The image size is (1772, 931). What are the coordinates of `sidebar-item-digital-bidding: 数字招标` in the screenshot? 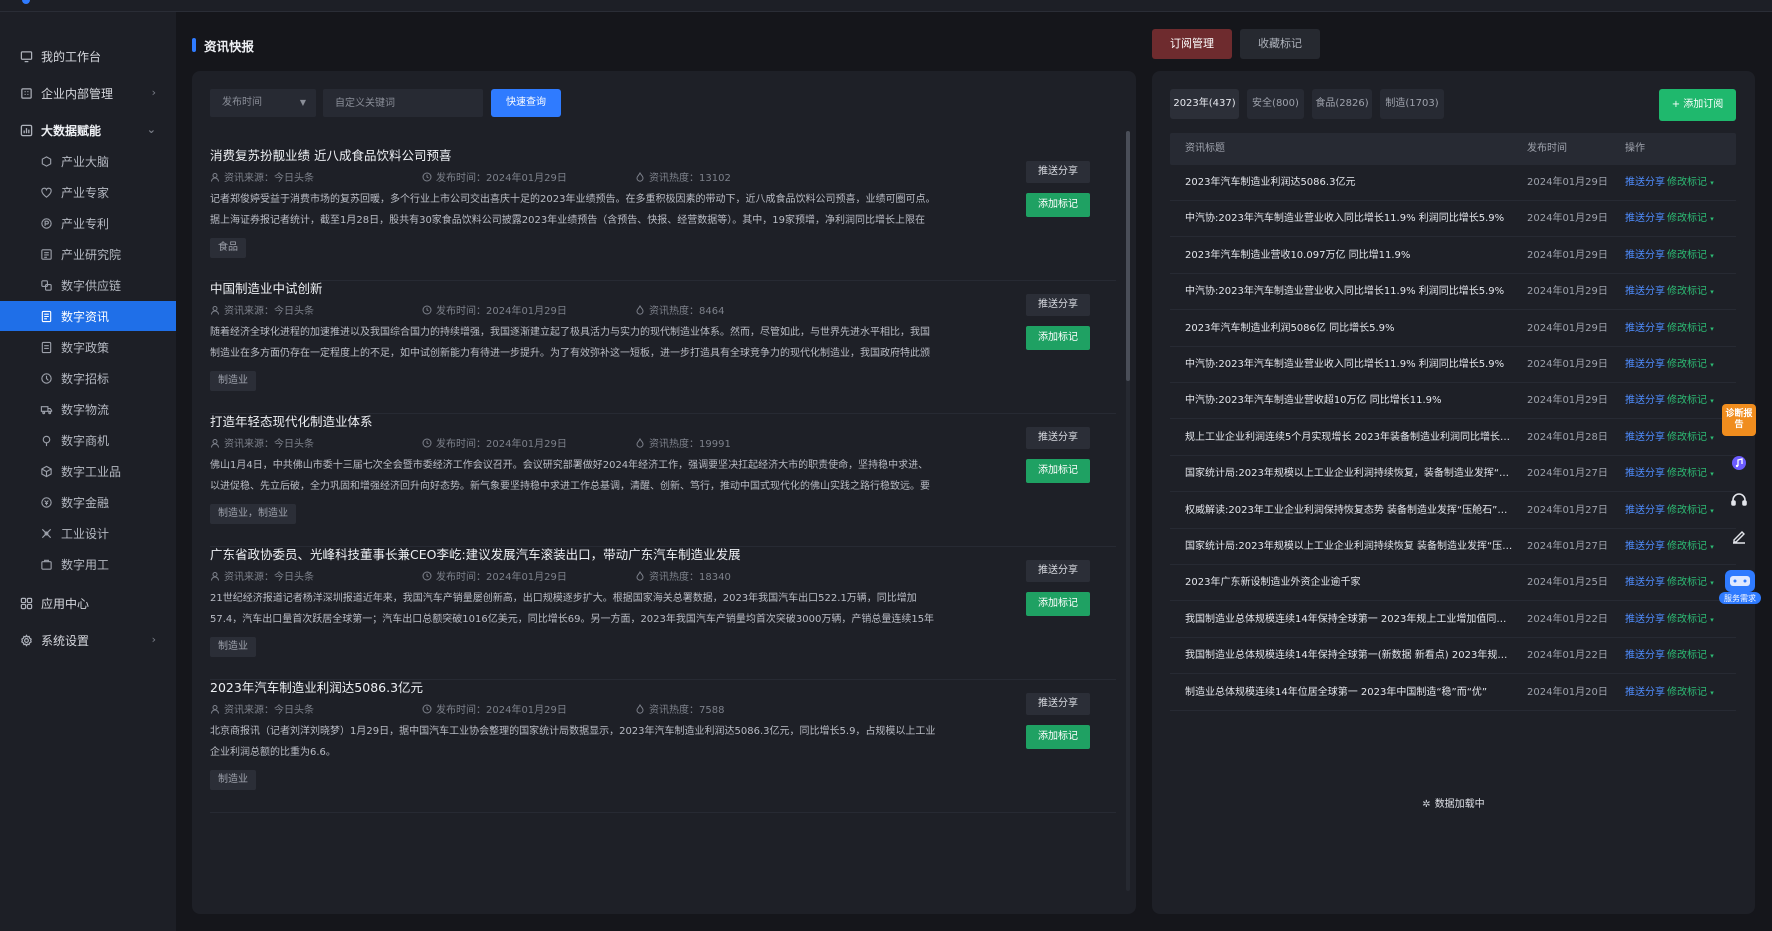 It's located at (88, 378).